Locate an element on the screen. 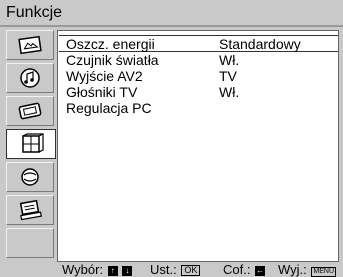 The height and width of the screenshot is (277, 343). tab-screen is located at coordinates (30, 111).